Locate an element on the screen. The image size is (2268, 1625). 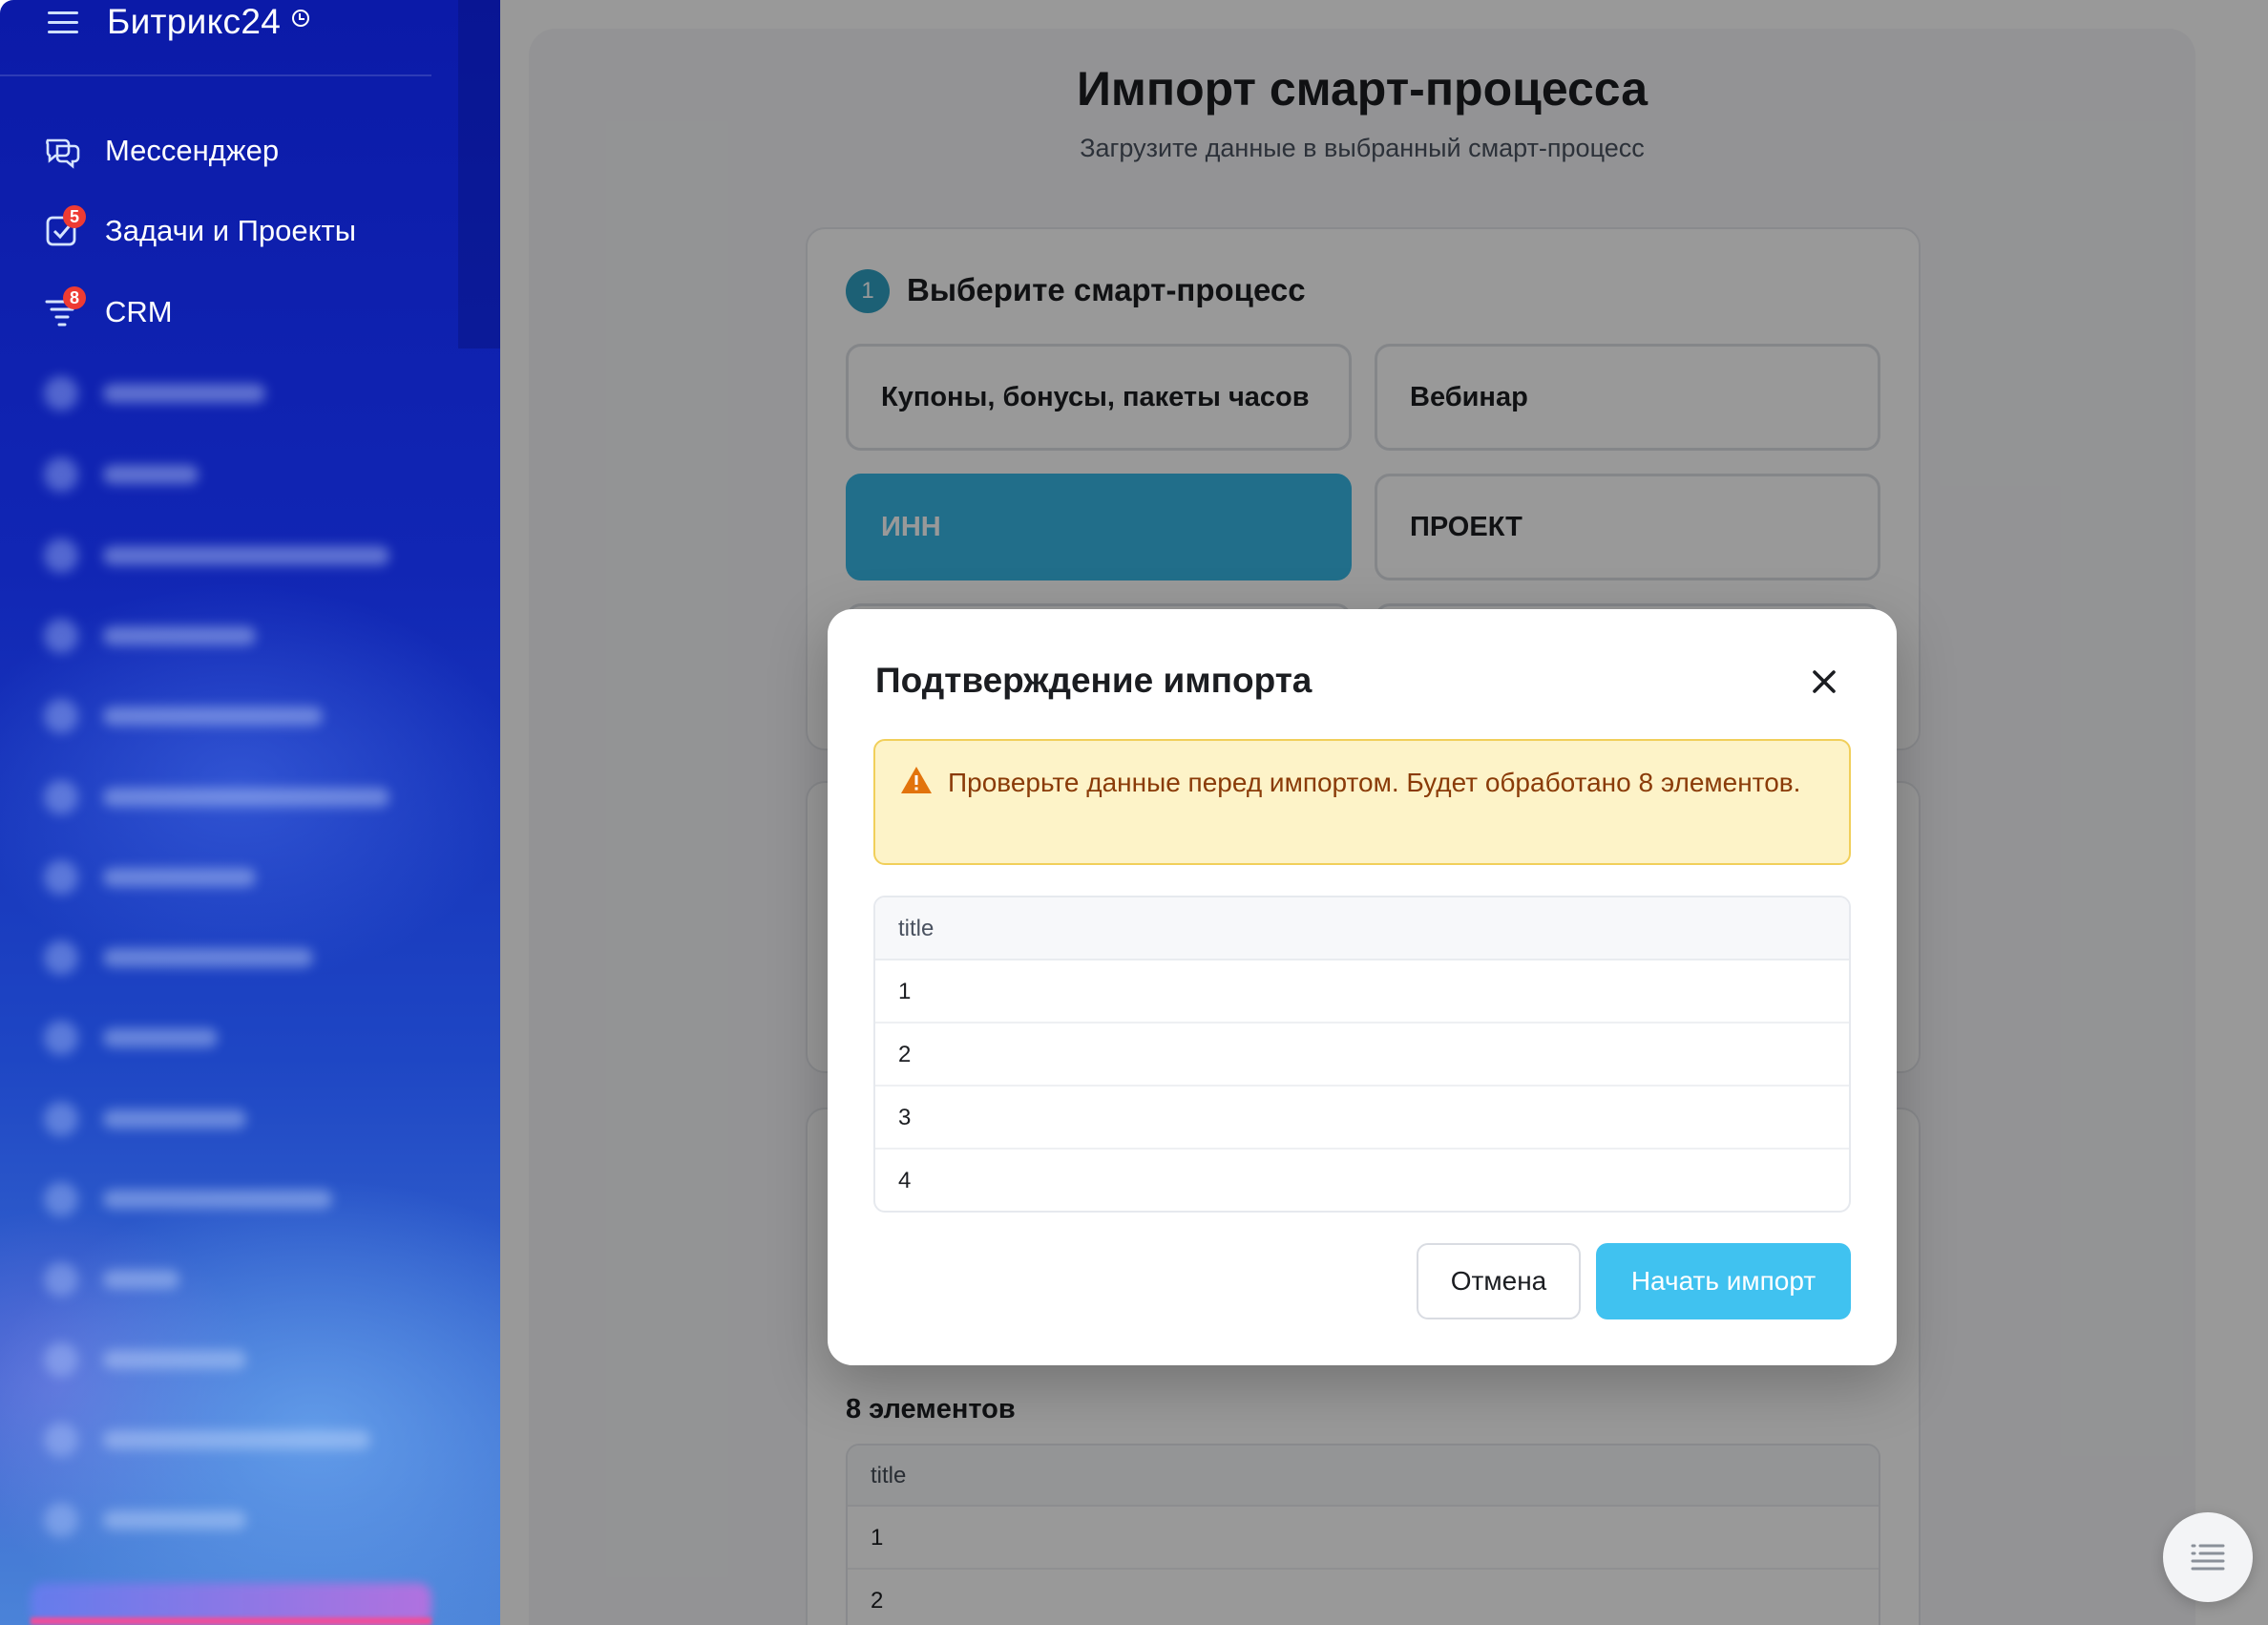
sidebar-item-messenger: Мессенджер is located at coordinates (245, 150).